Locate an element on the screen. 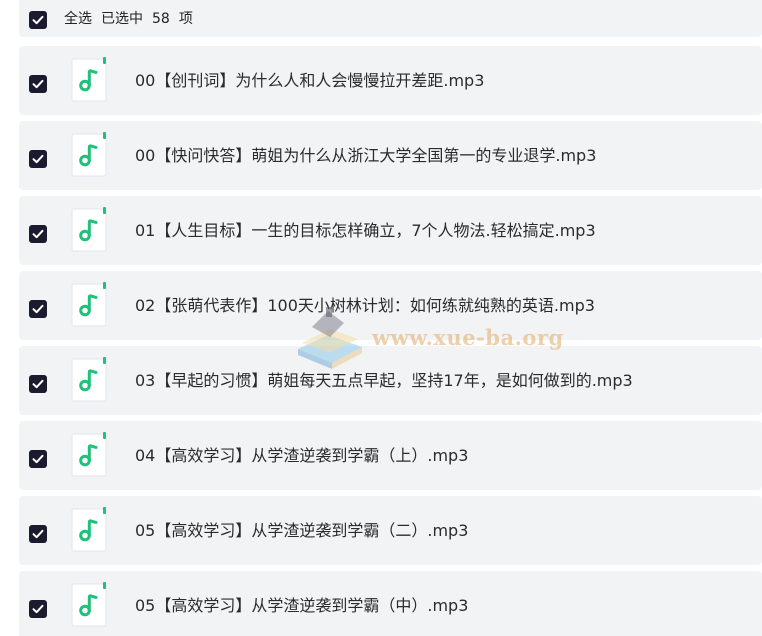 The height and width of the screenshot is (636, 762). file-name: 03【早起的习惯】萌姐每天五点早起，坚持17年，是如何做到的.mp3 is located at coordinates (384, 380).